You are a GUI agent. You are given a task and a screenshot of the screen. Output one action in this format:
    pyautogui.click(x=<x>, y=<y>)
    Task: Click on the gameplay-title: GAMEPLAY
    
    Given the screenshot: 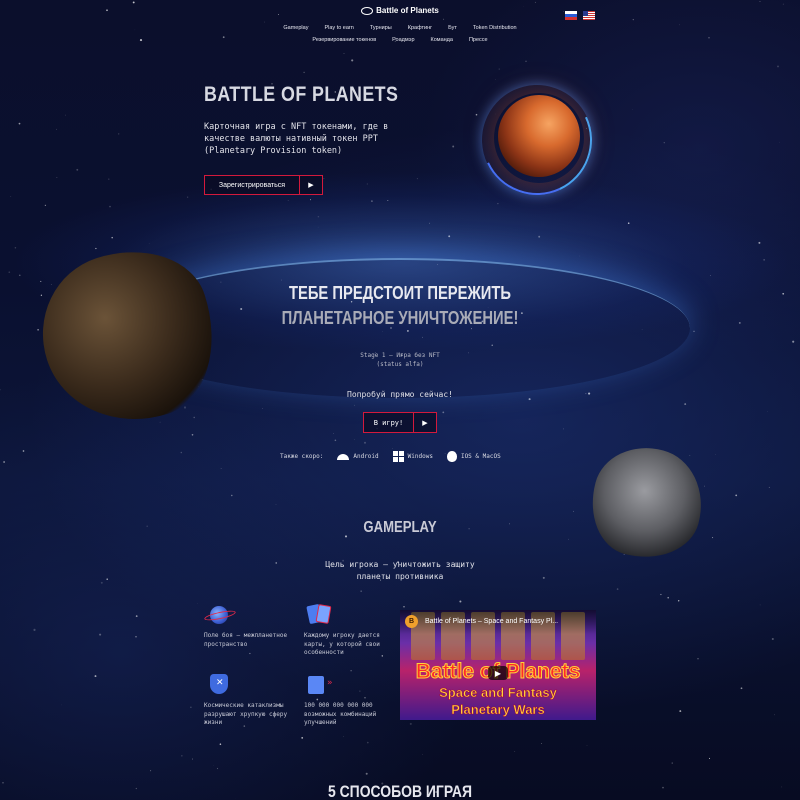 What is the action you would take?
    pyautogui.click(x=400, y=527)
    